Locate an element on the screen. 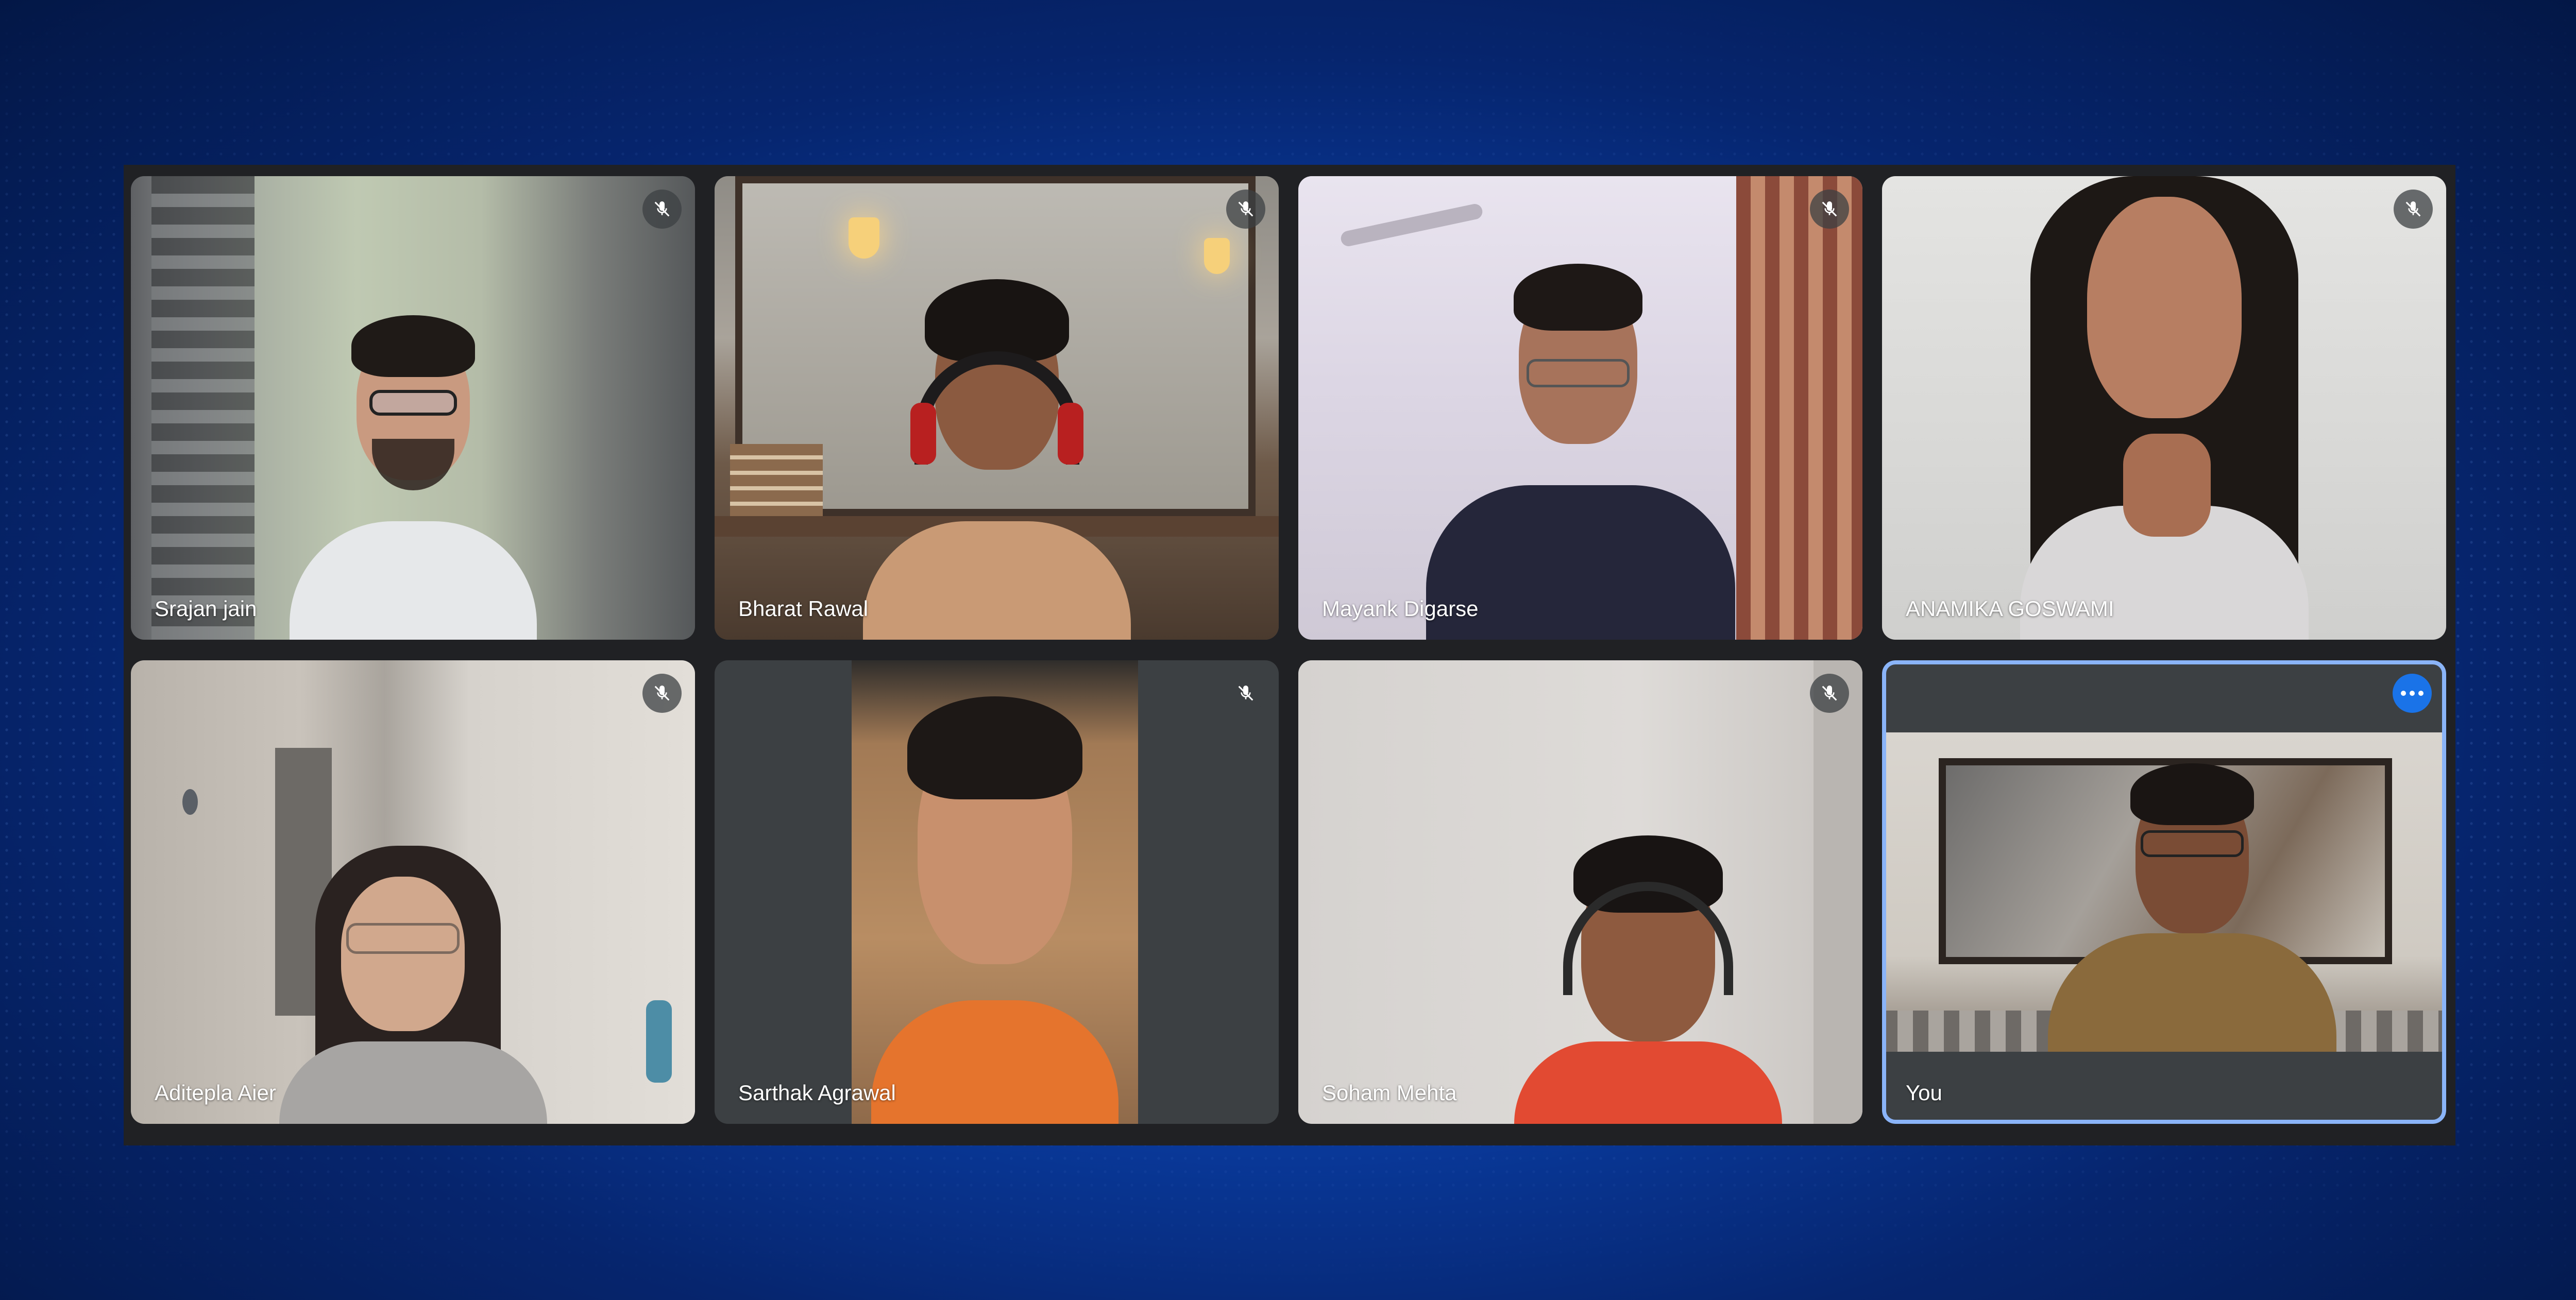  participant-name: Mayank Digarse is located at coordinates (1400, 608).